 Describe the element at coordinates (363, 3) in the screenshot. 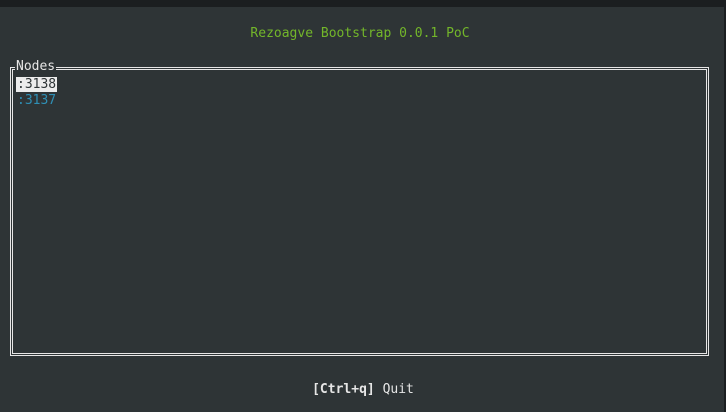

I see `window-top-bar` at that location.